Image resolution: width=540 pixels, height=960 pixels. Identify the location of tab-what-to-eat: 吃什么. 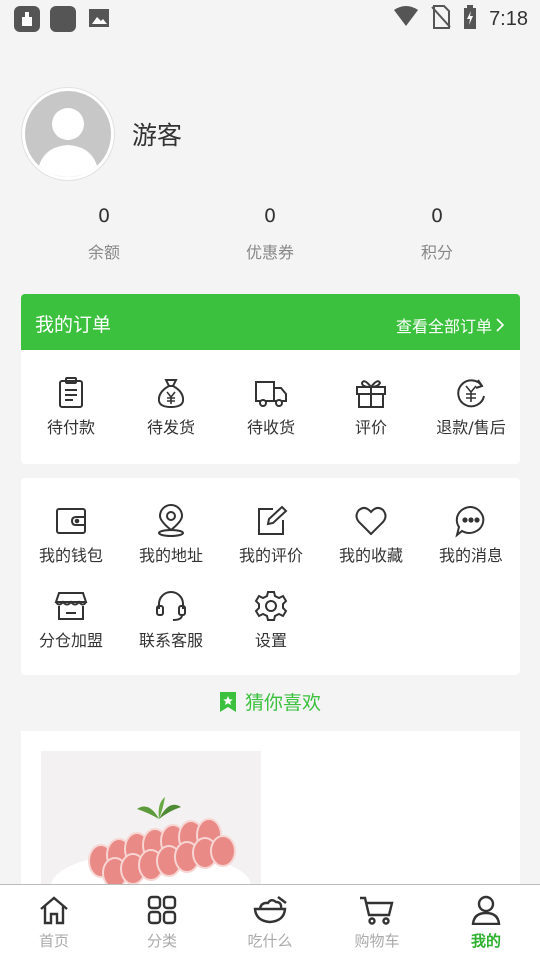
(270, 923).